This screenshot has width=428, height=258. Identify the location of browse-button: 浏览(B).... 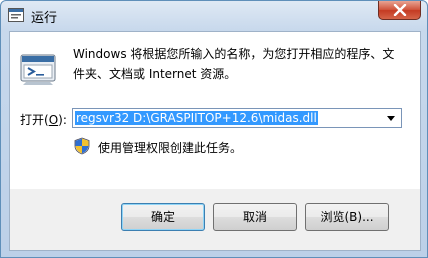
(347, 217).